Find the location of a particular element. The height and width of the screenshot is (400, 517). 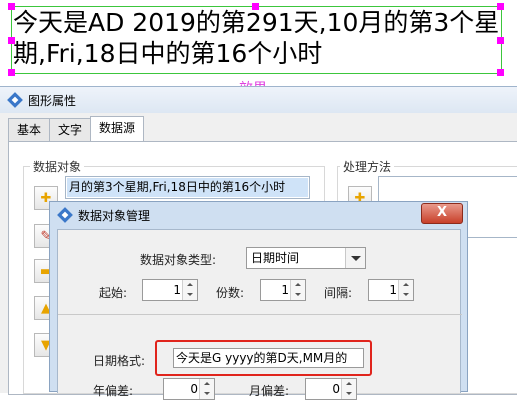

date-format-label: 日期格式: is located at coordinates (119, 361).